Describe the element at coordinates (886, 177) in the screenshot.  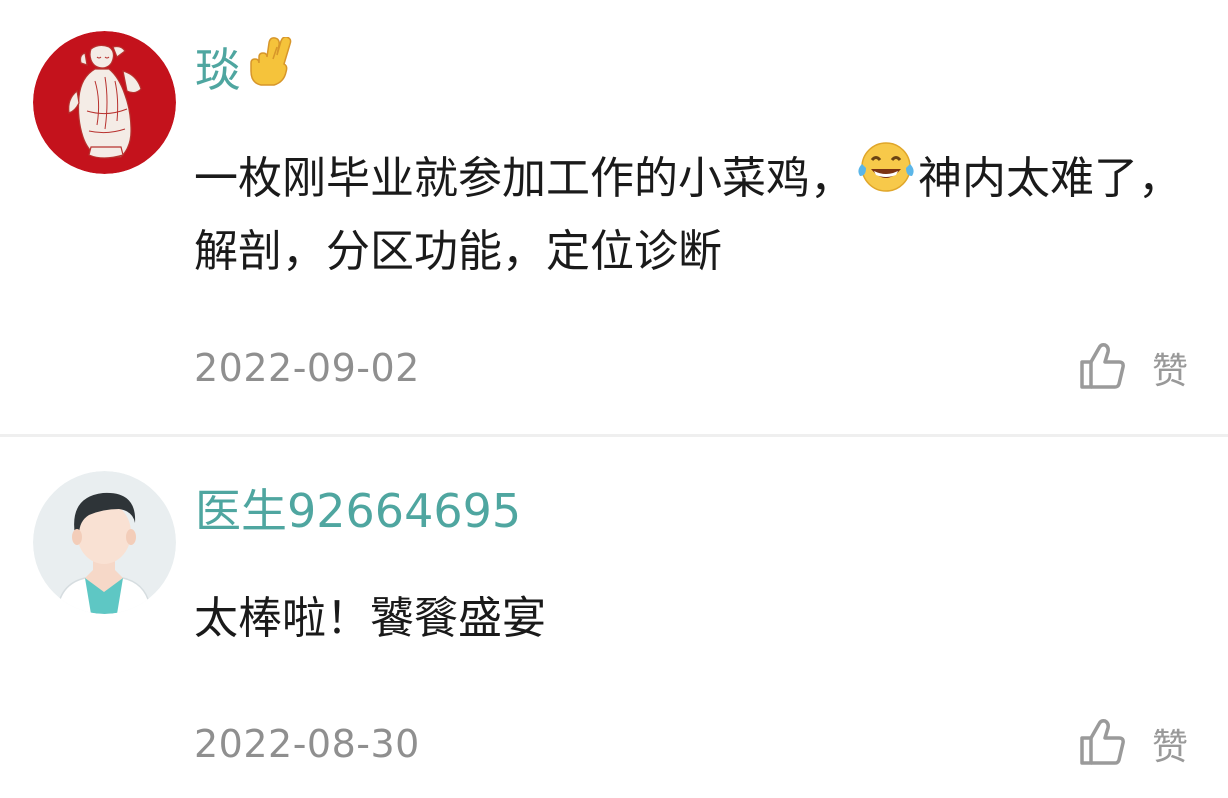
I see `laughing-tears-icon` at that location.